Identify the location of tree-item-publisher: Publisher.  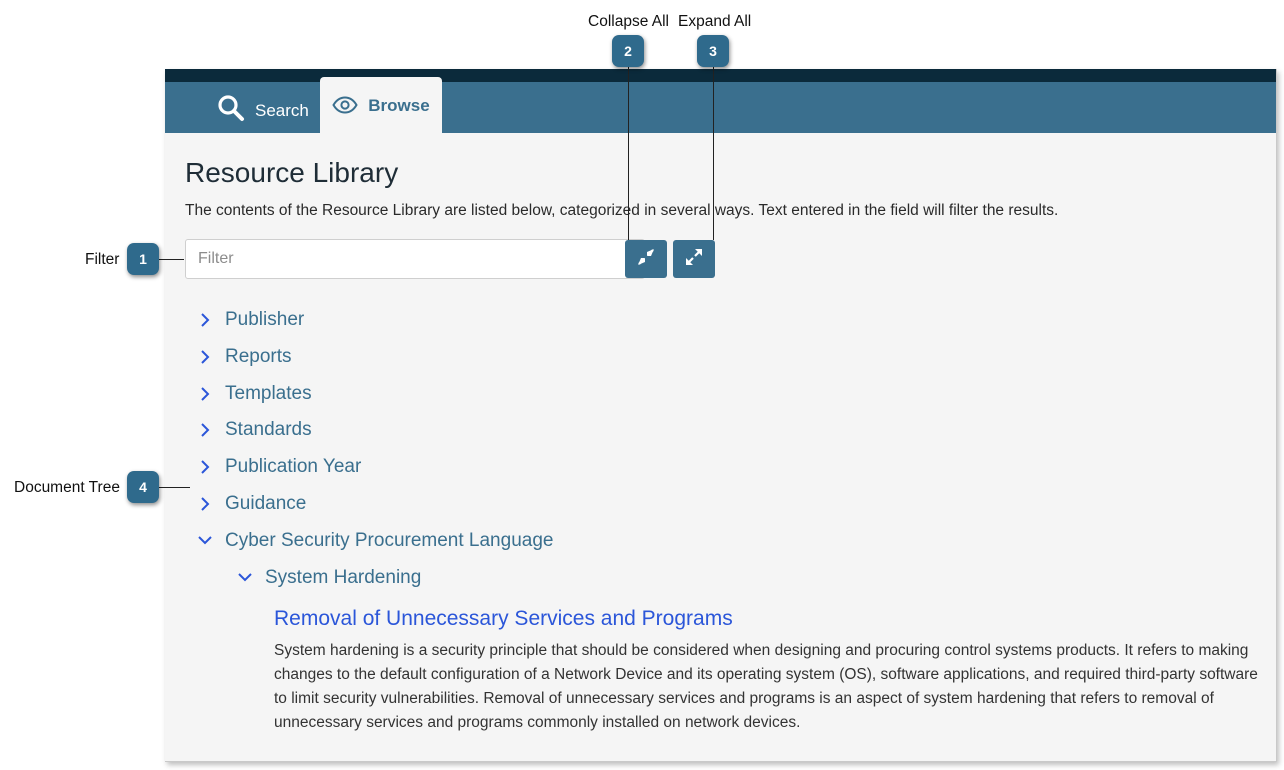
(249, 320).